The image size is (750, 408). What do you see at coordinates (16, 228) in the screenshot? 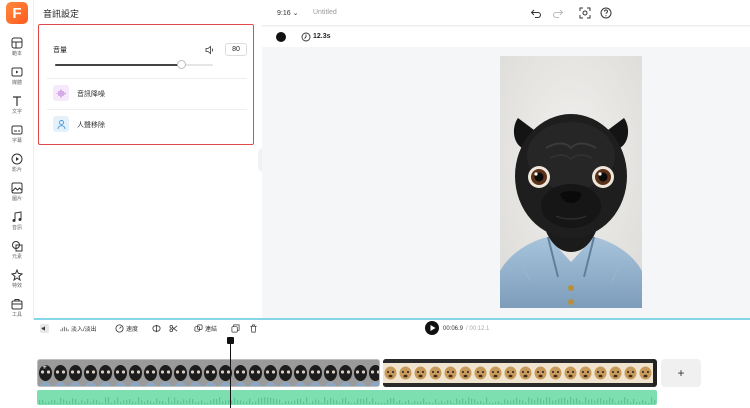
I see `sidebar-item-label: 音訊` at bounding box center [16, 228].